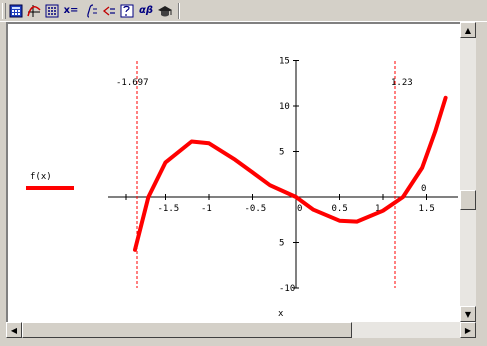  I want to click on window-edge, so click(481, 172).